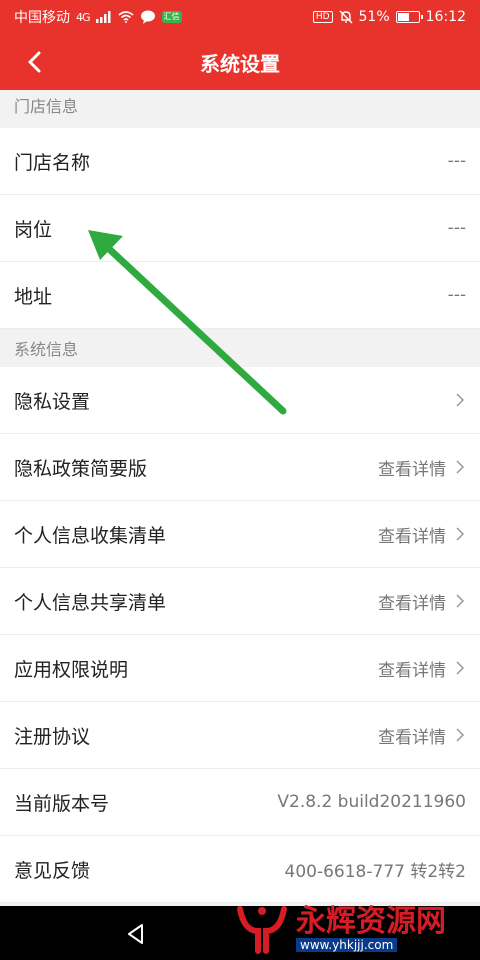  Describe the element at coordinates (240, 295) in the screenshot. I see `row-address: 地址 ---` at that location.